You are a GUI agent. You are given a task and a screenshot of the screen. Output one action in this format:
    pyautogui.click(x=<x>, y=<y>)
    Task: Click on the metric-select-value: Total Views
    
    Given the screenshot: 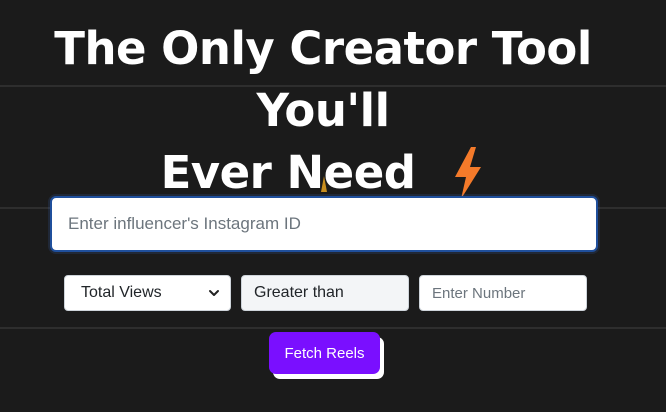 What is the action you would take?
    pyautogui.click(x=121, y=292)
    